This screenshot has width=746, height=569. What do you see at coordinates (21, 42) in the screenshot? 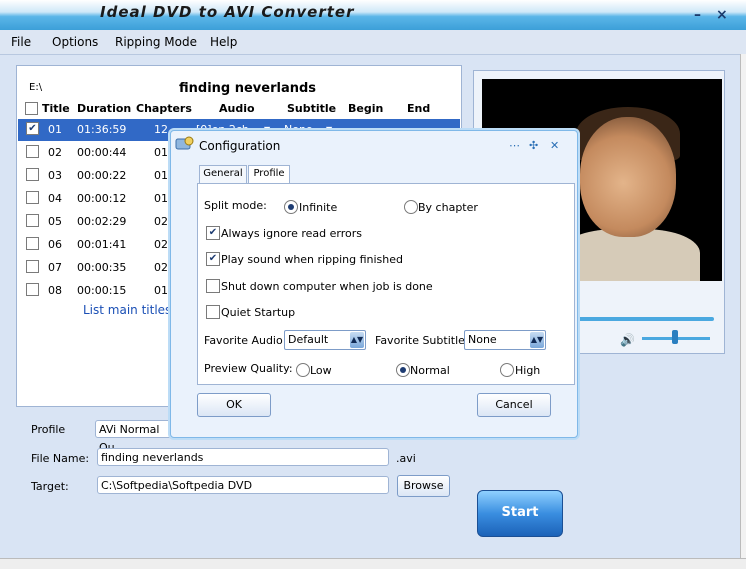
I see `menu-file: File` at bounding box center [21, 42].